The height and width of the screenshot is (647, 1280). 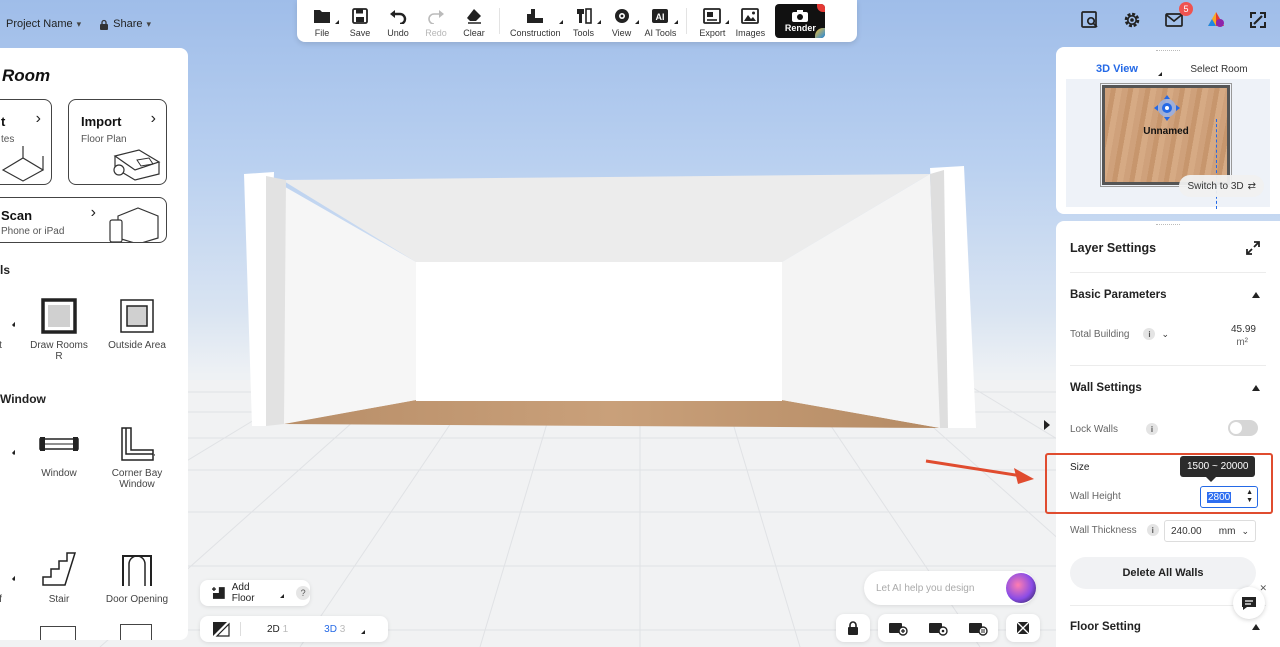 What do you see at coordinates (59, 345) in the screenshot?
I see `tool-label: Draw Rooms` at bounding box center [59, 345].